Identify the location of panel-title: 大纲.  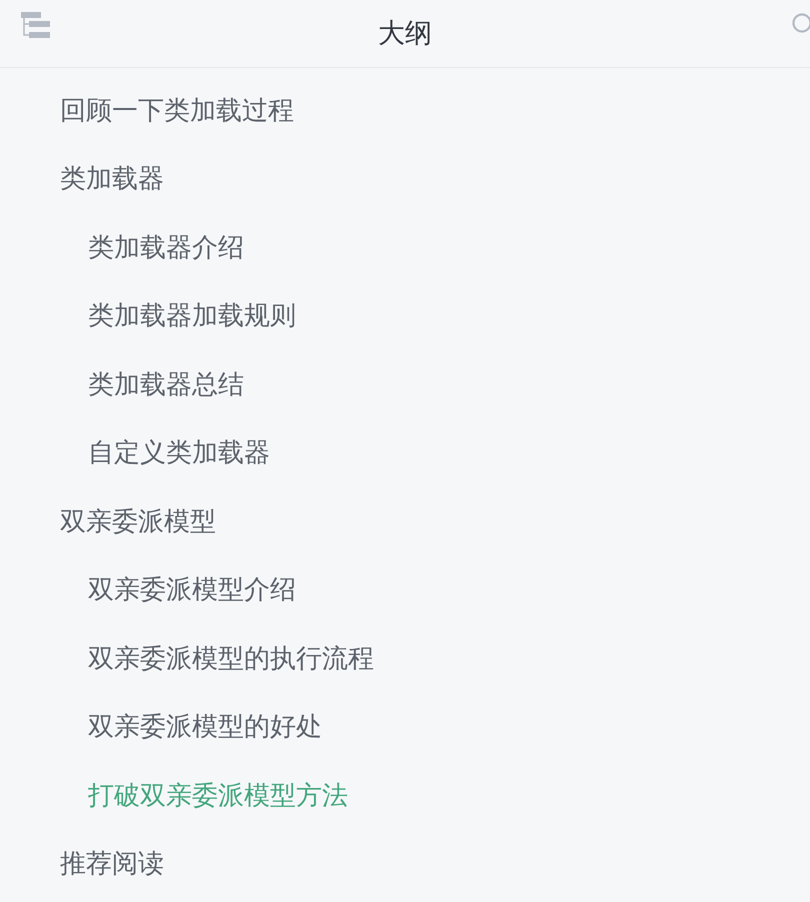
(405, 33).